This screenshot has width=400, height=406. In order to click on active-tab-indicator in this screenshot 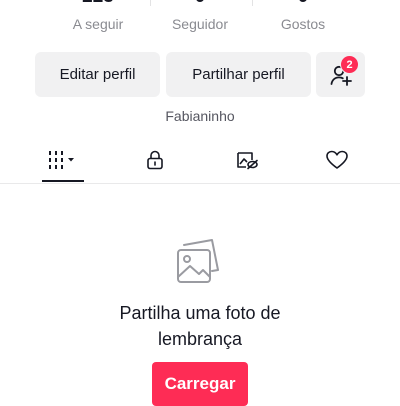, I will do `click(63, 181)`.